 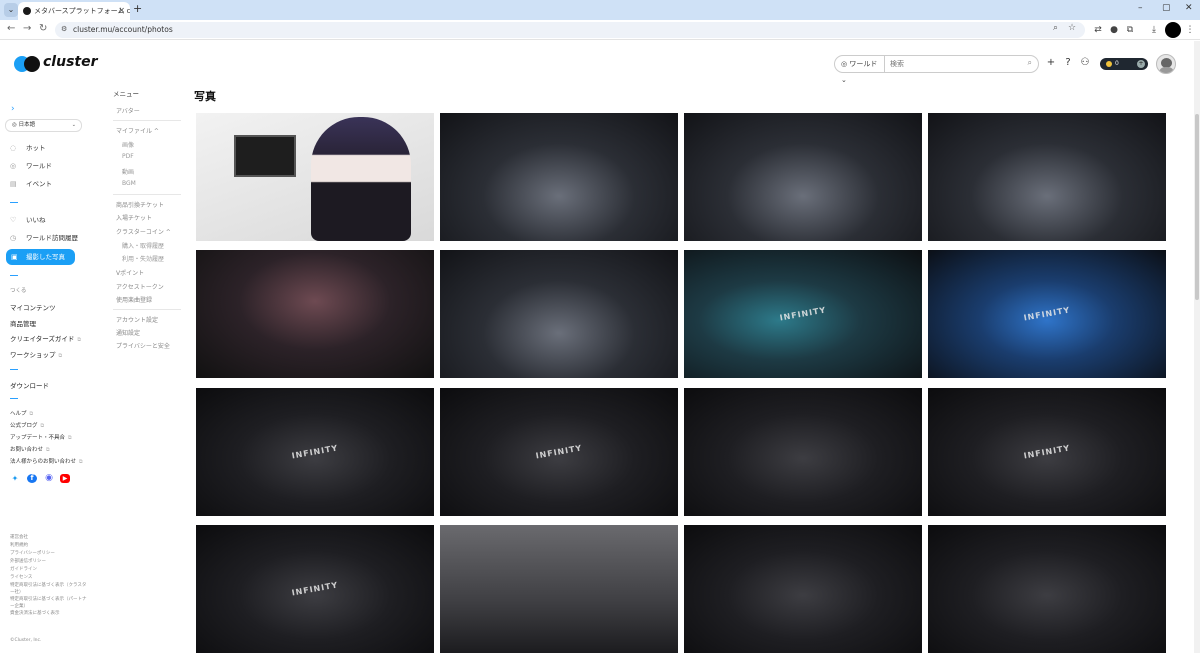 I want to click on menu-item: アカウント設定, so click(x=137, y=319).